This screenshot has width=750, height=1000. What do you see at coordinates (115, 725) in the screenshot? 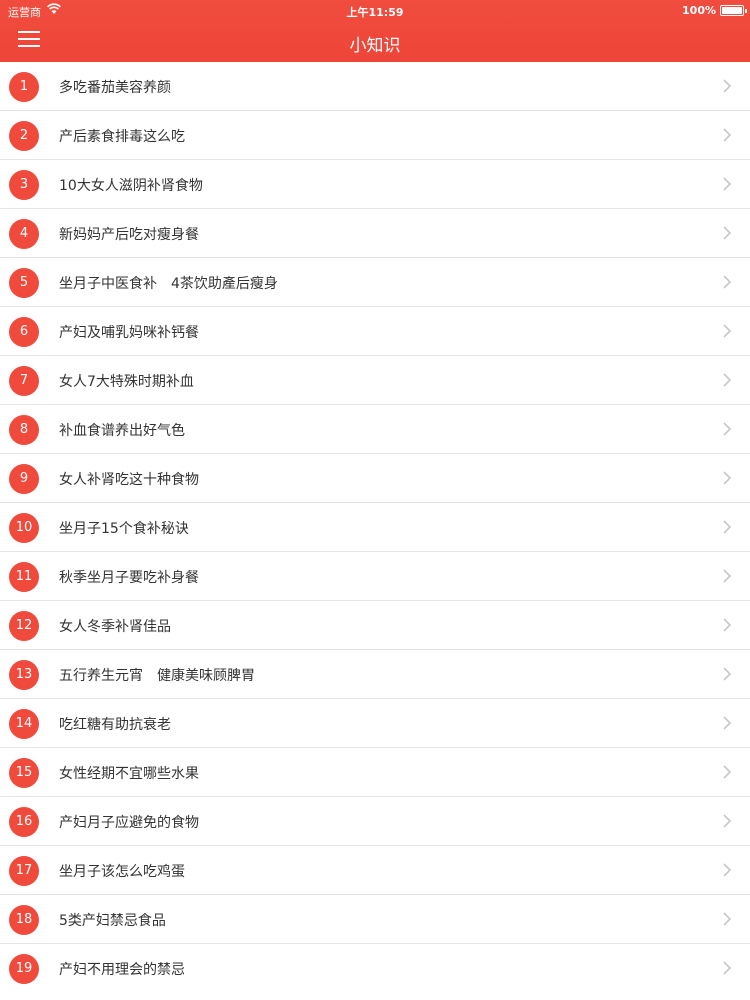
I see `item-title: 吃红糖有助抗衰老` at bounding box center [115, 725].